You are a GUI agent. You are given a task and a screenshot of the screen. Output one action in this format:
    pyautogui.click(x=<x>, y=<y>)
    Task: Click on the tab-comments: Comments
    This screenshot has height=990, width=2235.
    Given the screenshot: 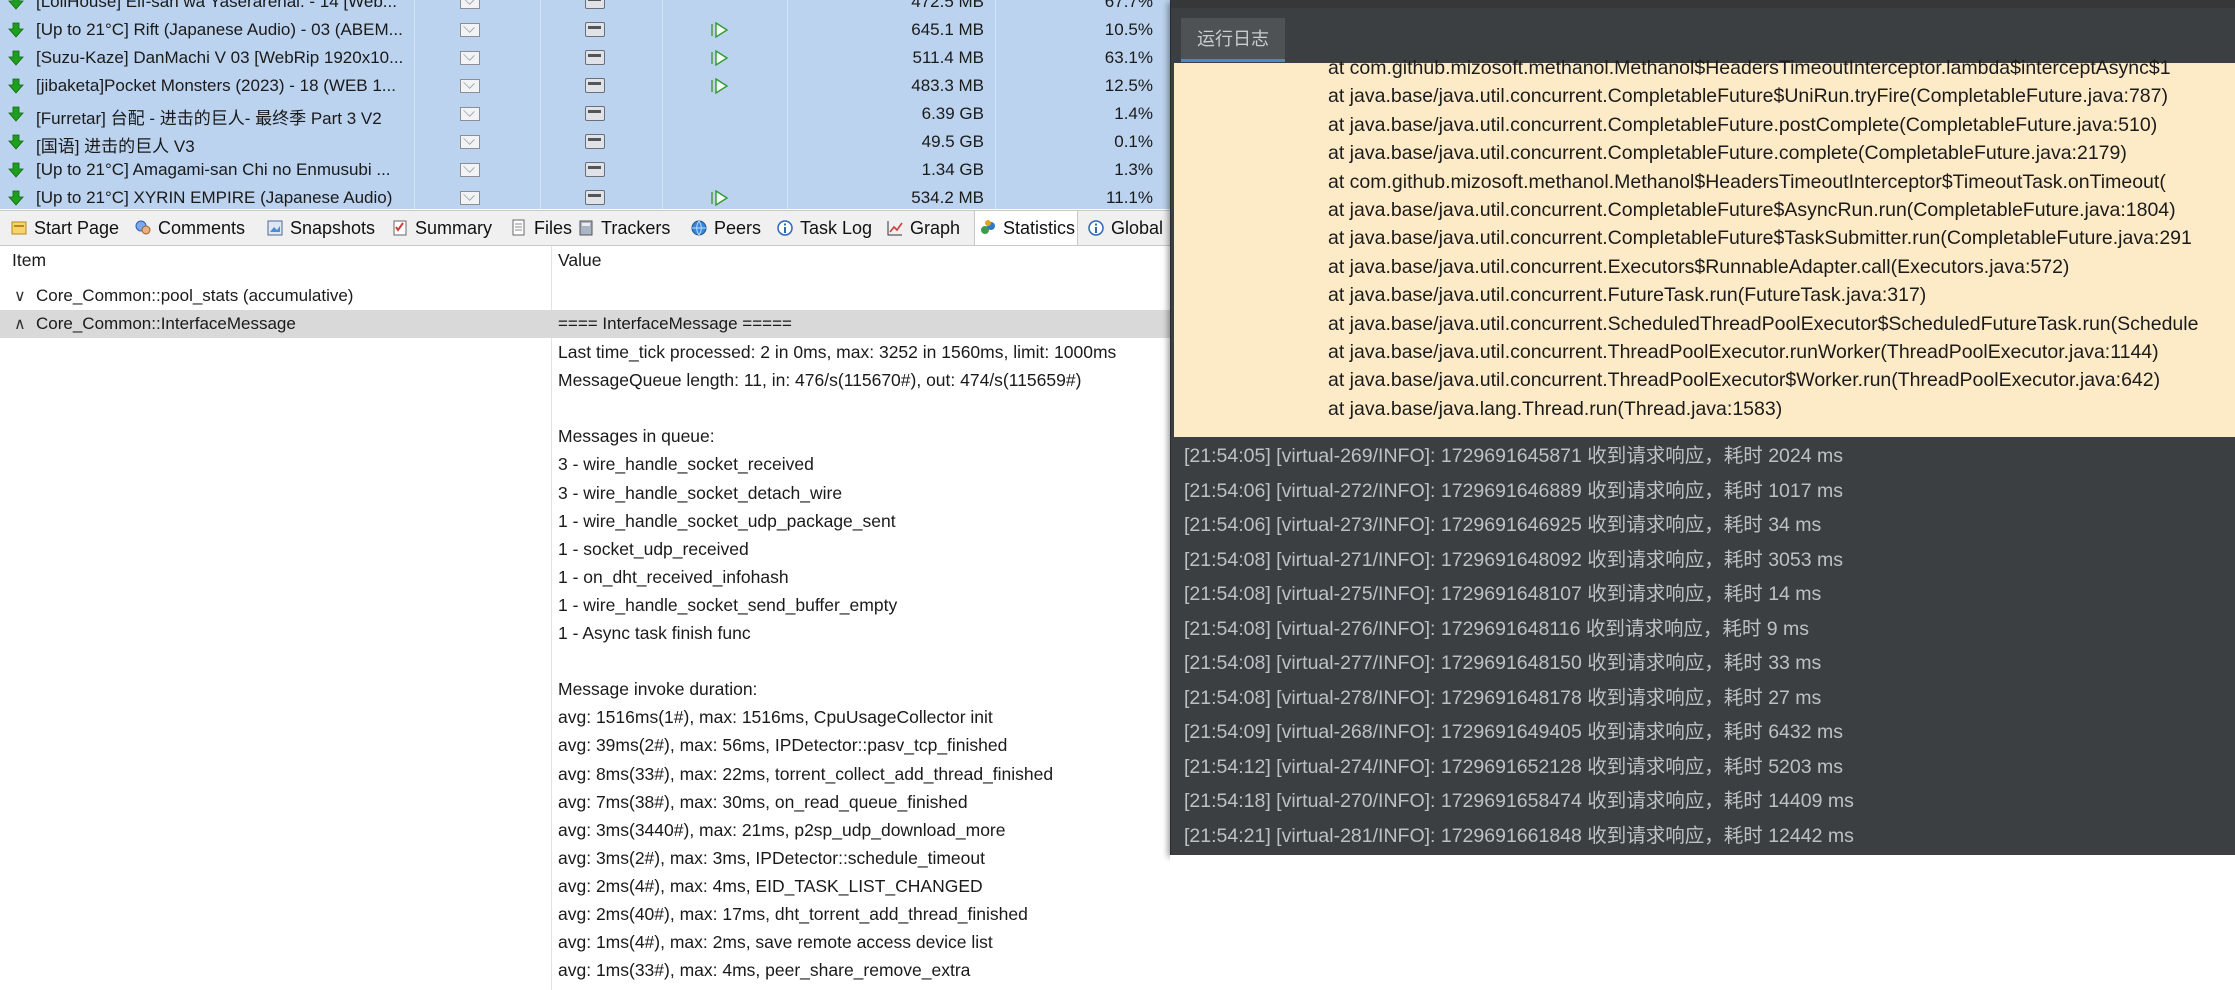 What is the action you would take?
    pyautogui.click(x=194, y=228)
    